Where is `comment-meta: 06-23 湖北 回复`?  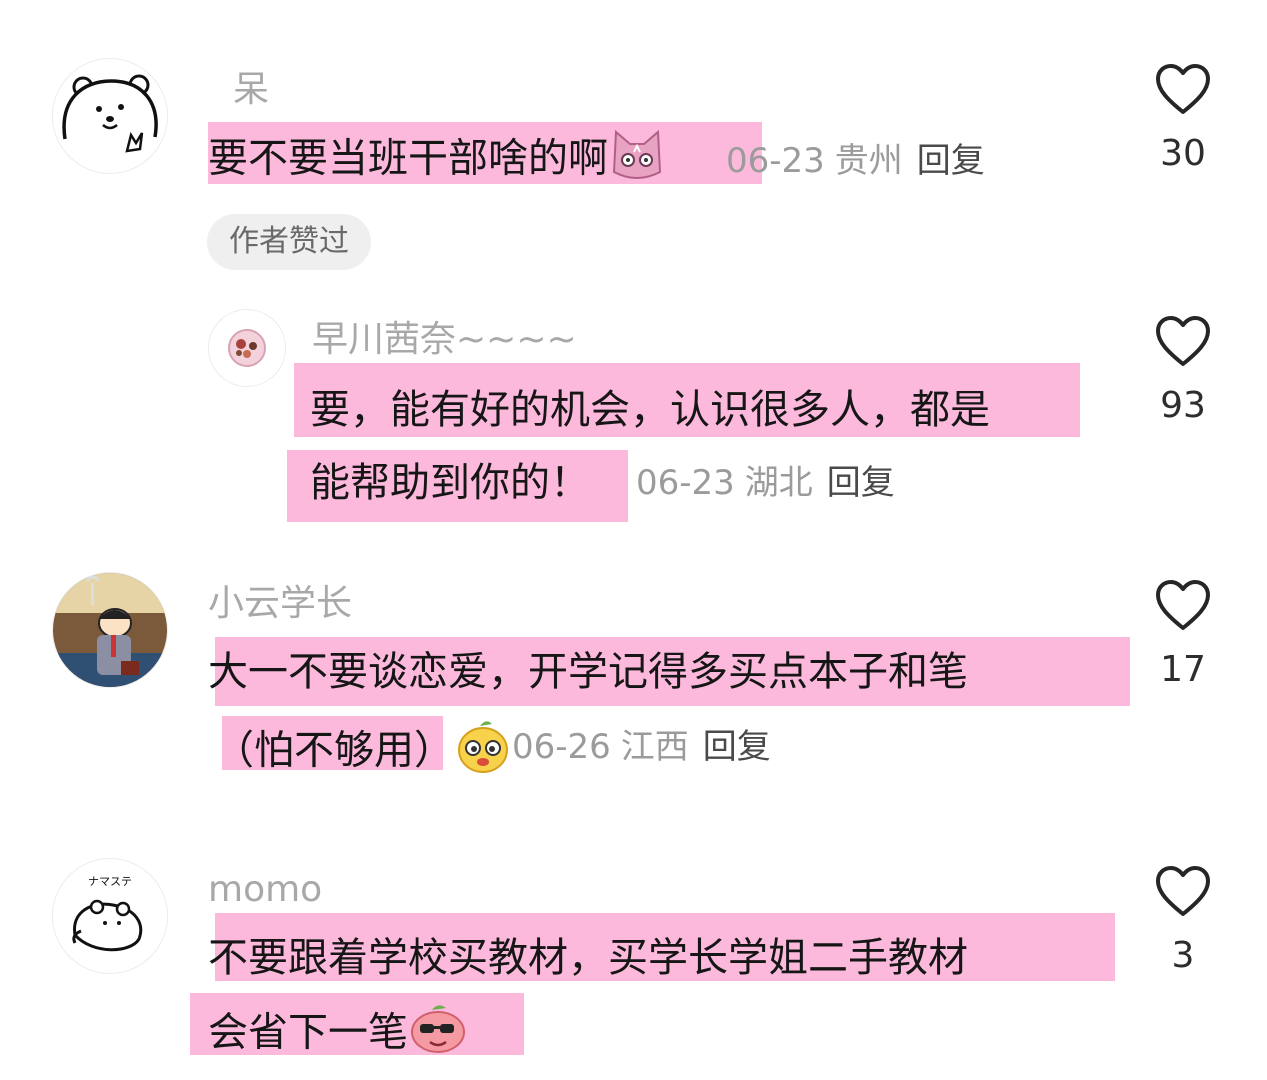
comment-meta: 06-23 湖北 回复 is located at coordinates (765, 483).